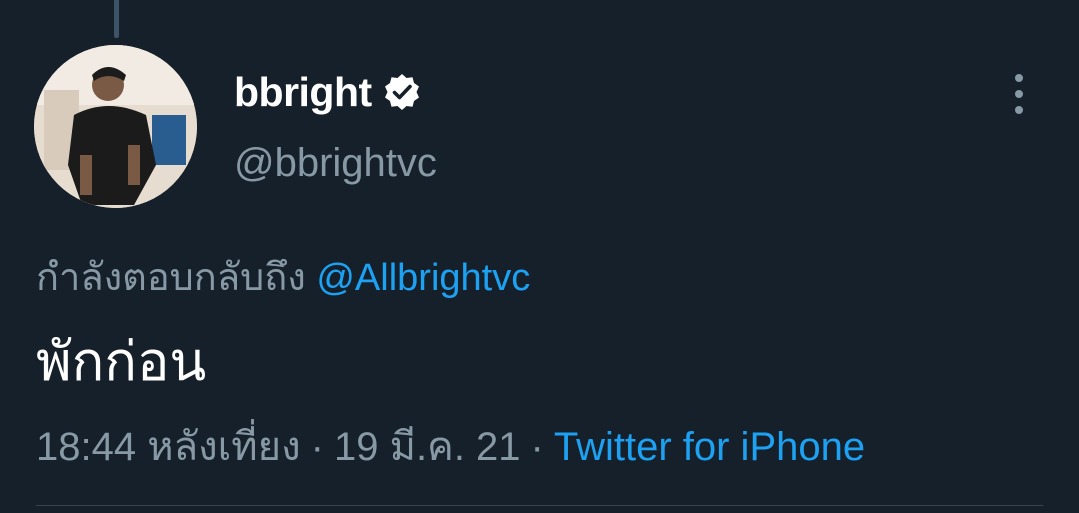 The image size is (1079, 513). What do you see at coordinates (1019, 94) in the screenshot?
I see `more-options-icon` at bounding box center [1019, 94].